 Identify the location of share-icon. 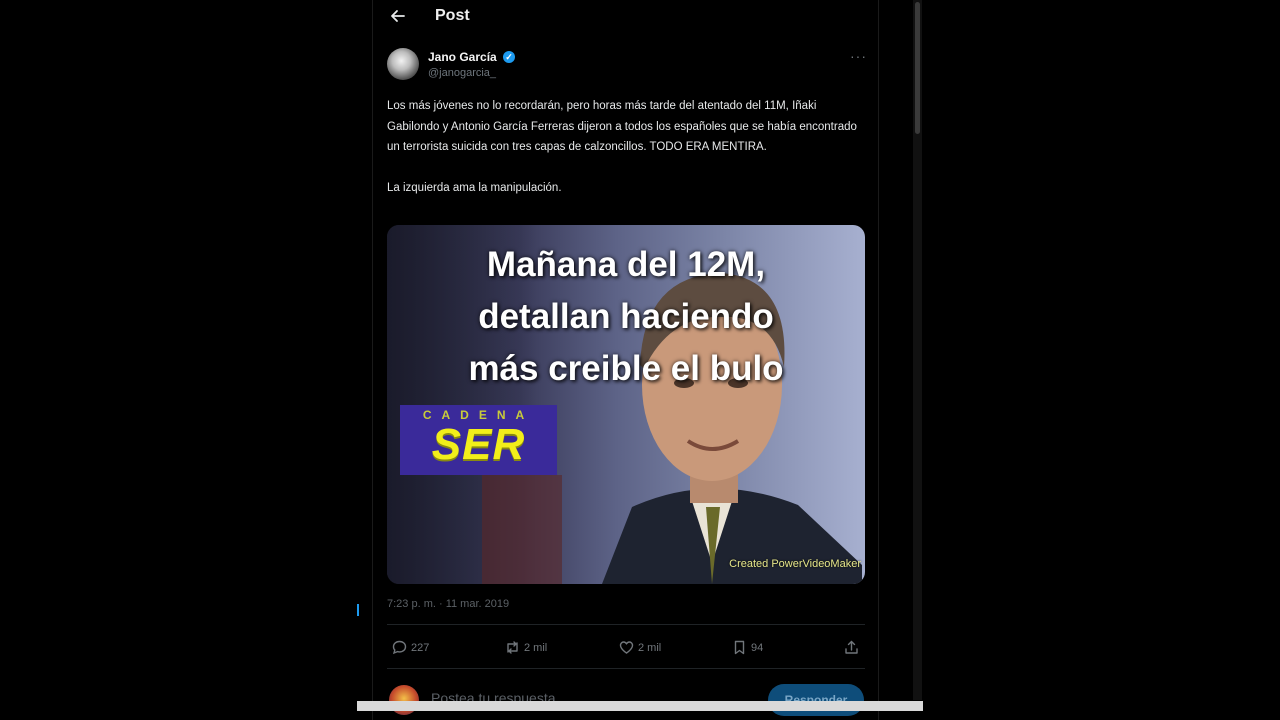
(851, 647).